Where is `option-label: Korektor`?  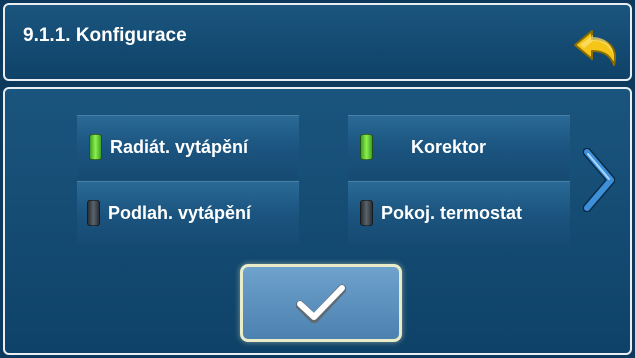 option-label: Korektor is located at coordinates (449, 146).